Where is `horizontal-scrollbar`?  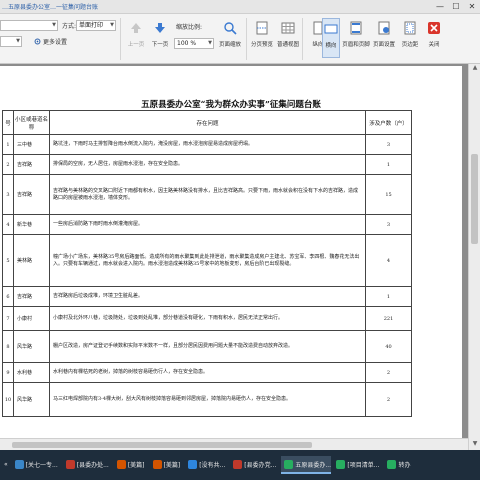 horizontal-scrollbar is located at coordinates (234, 444).